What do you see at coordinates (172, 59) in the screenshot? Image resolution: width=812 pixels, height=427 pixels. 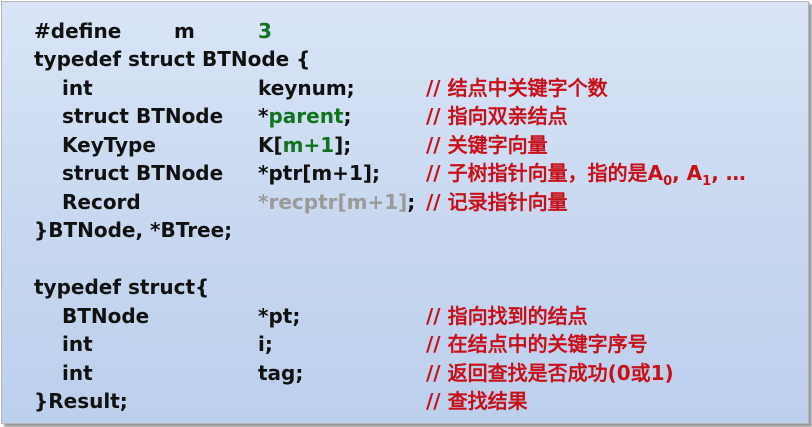 I see `typedef-btnode-open: typedef struct BTNode {` at bounding box center [172, 59].